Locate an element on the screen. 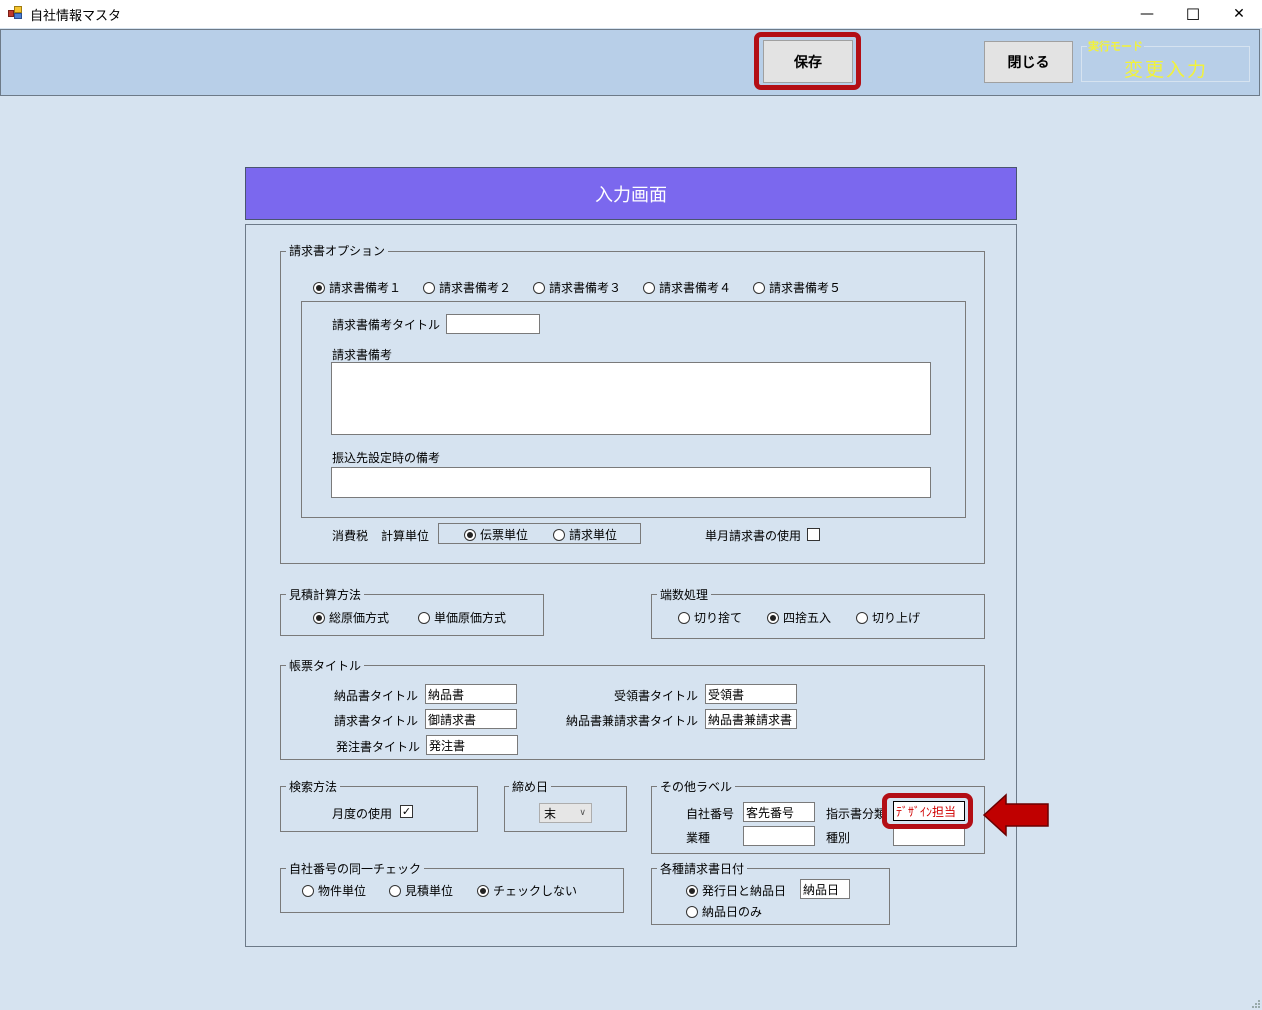 The height and width of the screenshot is (1010, 1262). minimize-icon: — is located at coordinates (1147, 14).